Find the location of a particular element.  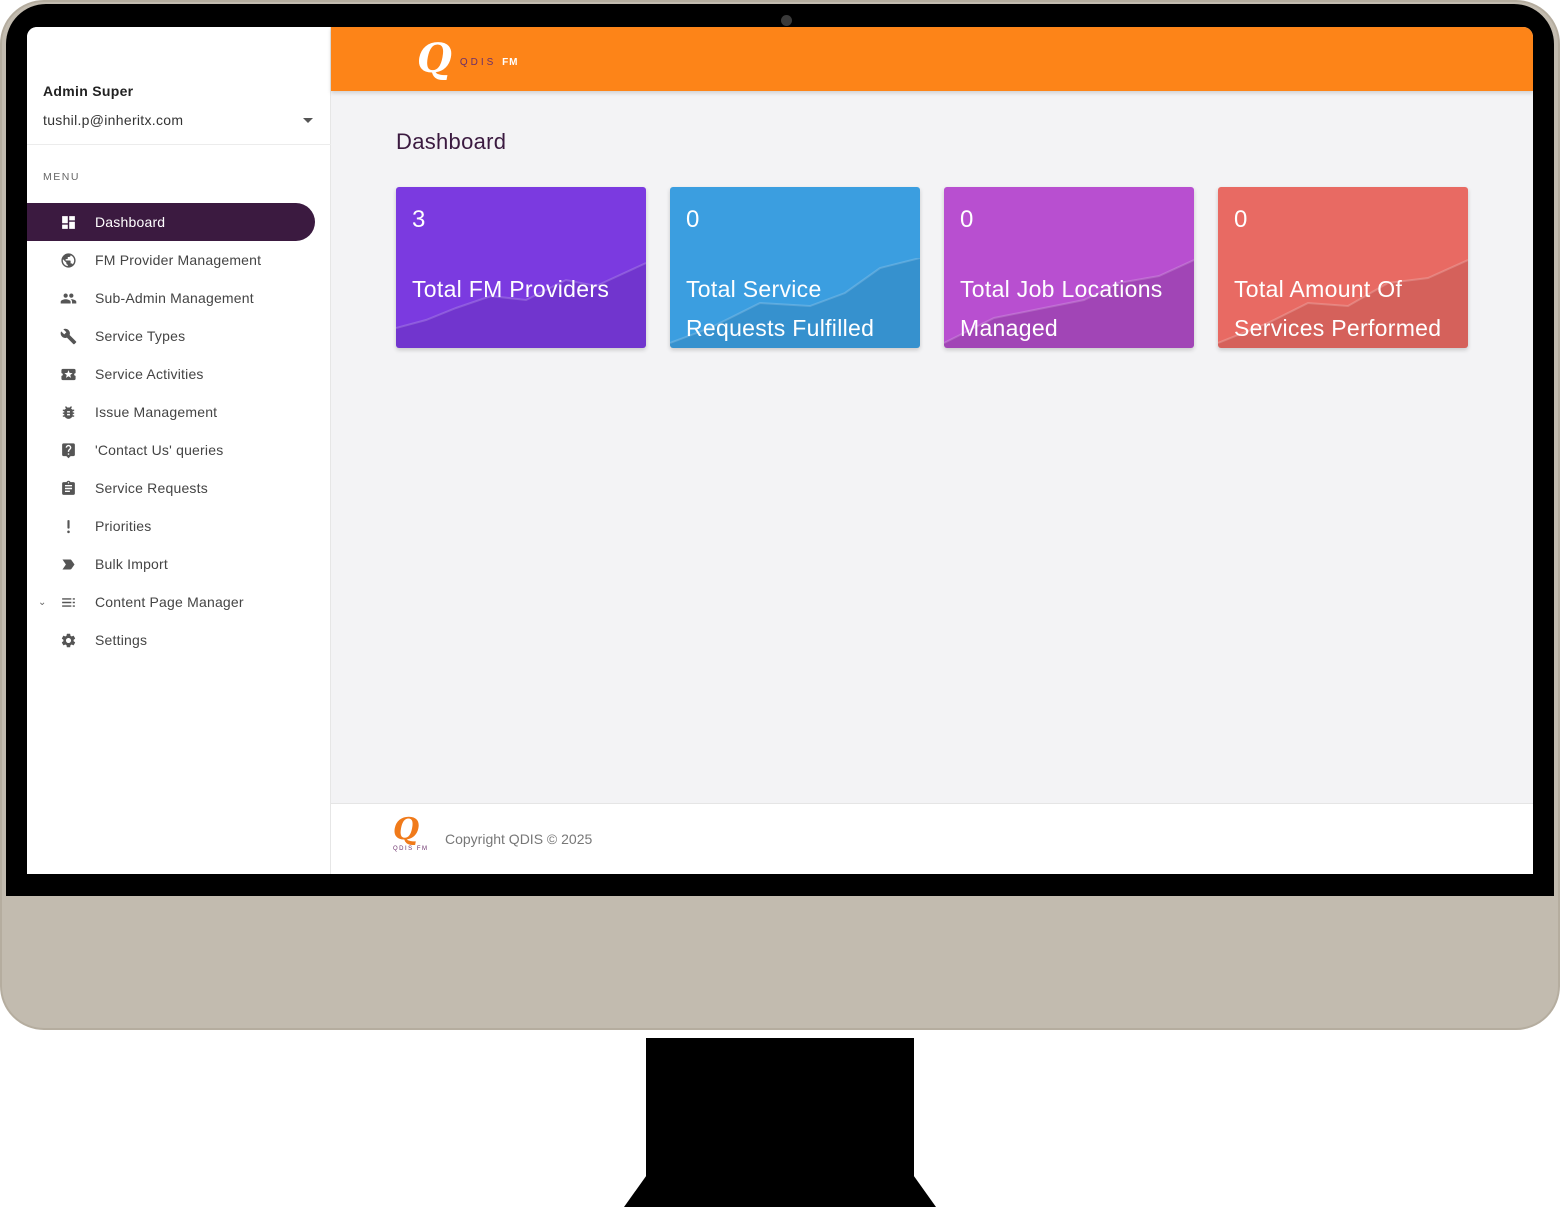

ticket-icon is located at coordinates (68, 374).